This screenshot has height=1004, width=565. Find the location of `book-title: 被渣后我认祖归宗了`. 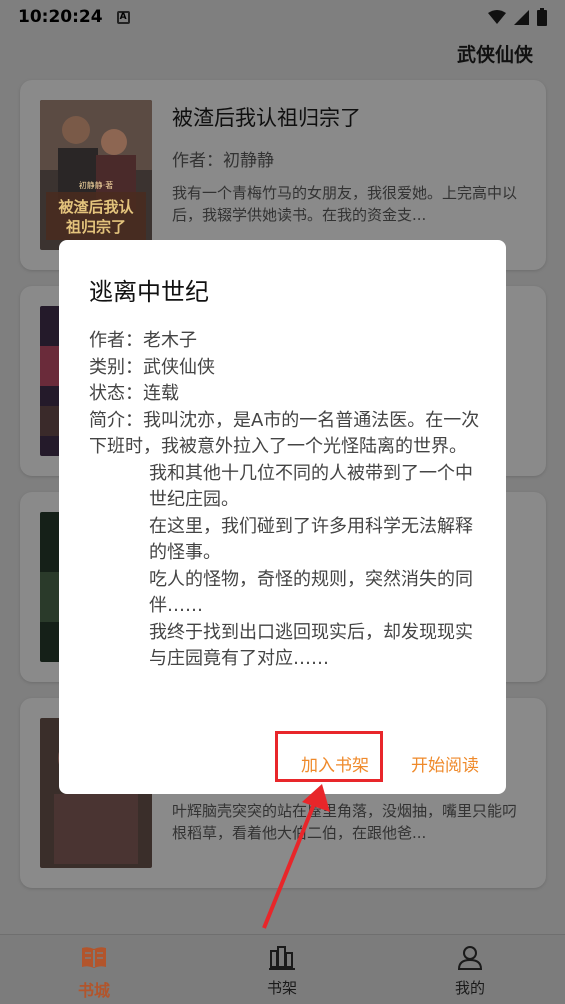

book-title: 被渣后我认祖归宗了 is located at coordinates (266, 118).